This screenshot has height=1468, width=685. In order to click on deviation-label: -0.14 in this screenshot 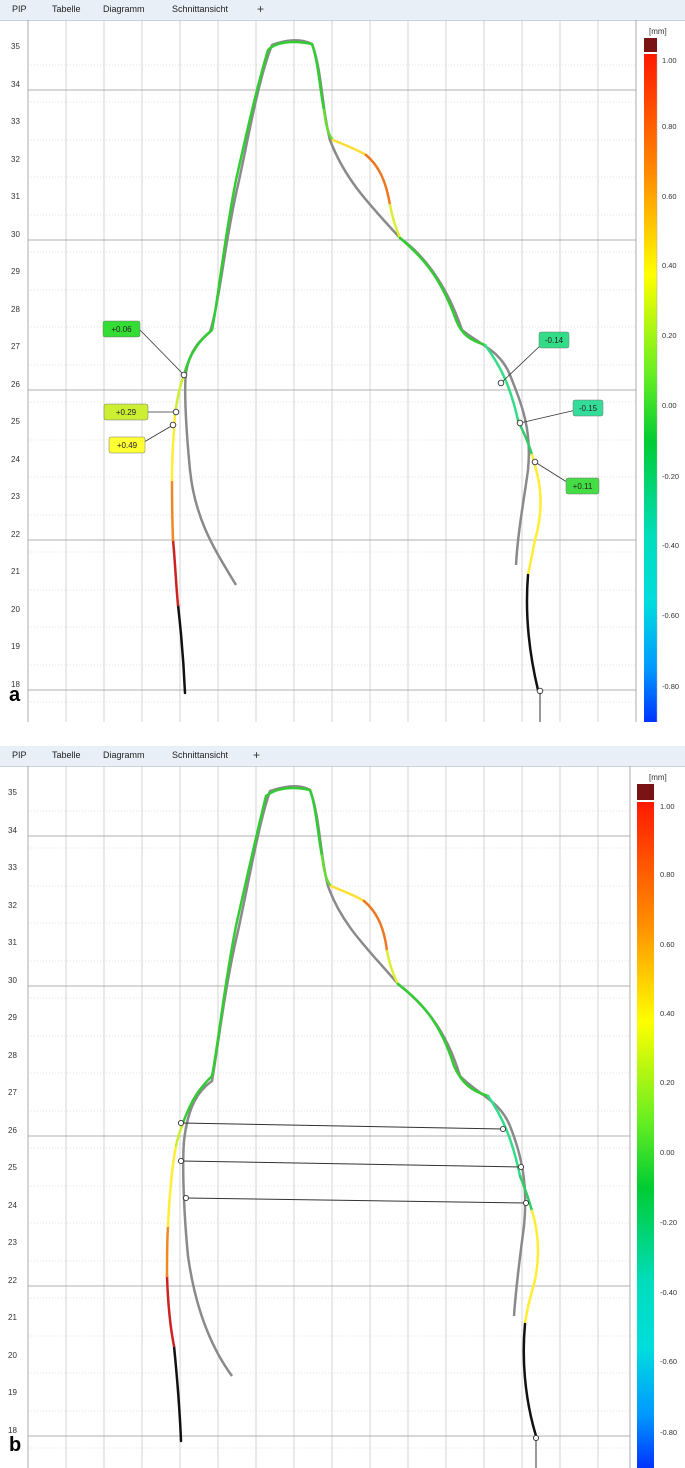, I will do `click(554, 340)`.